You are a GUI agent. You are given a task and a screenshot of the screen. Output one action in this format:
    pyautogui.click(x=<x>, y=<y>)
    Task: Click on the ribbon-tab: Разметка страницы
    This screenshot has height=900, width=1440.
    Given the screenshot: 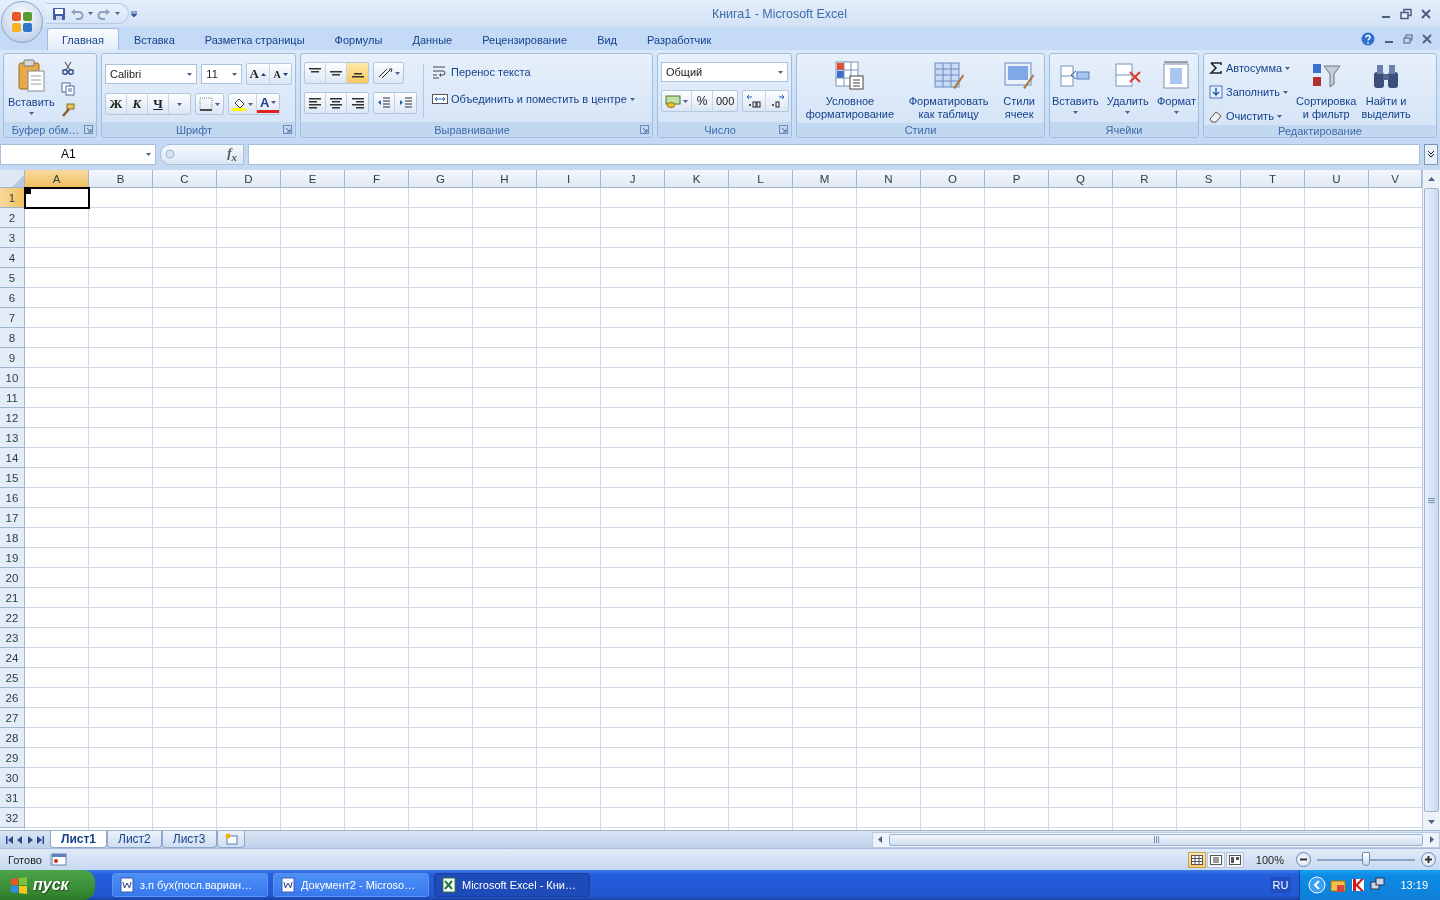 What is the action you would take?
    pyautogui.click(x=254, y=39)
    